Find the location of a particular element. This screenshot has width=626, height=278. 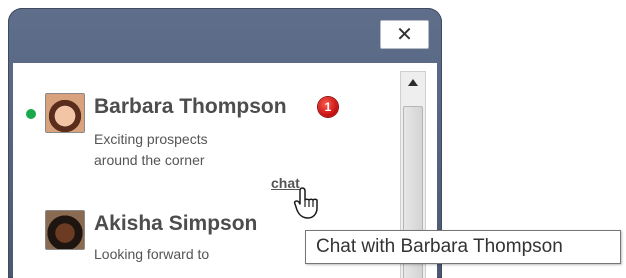

scroll-up-arrow-icon is located at coordinates (413, 82).